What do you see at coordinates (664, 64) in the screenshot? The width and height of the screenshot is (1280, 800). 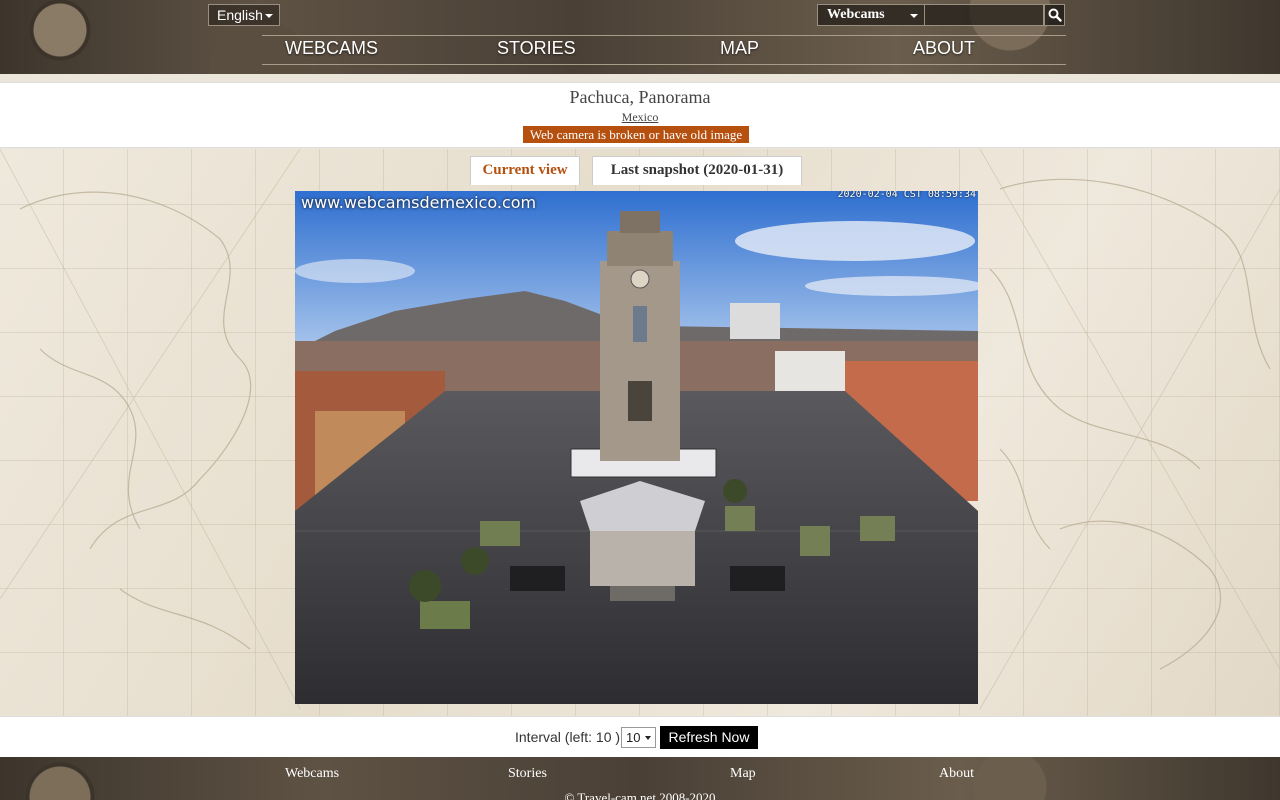 I see `nav-divider-bottom` at bounding box center [664, 64].